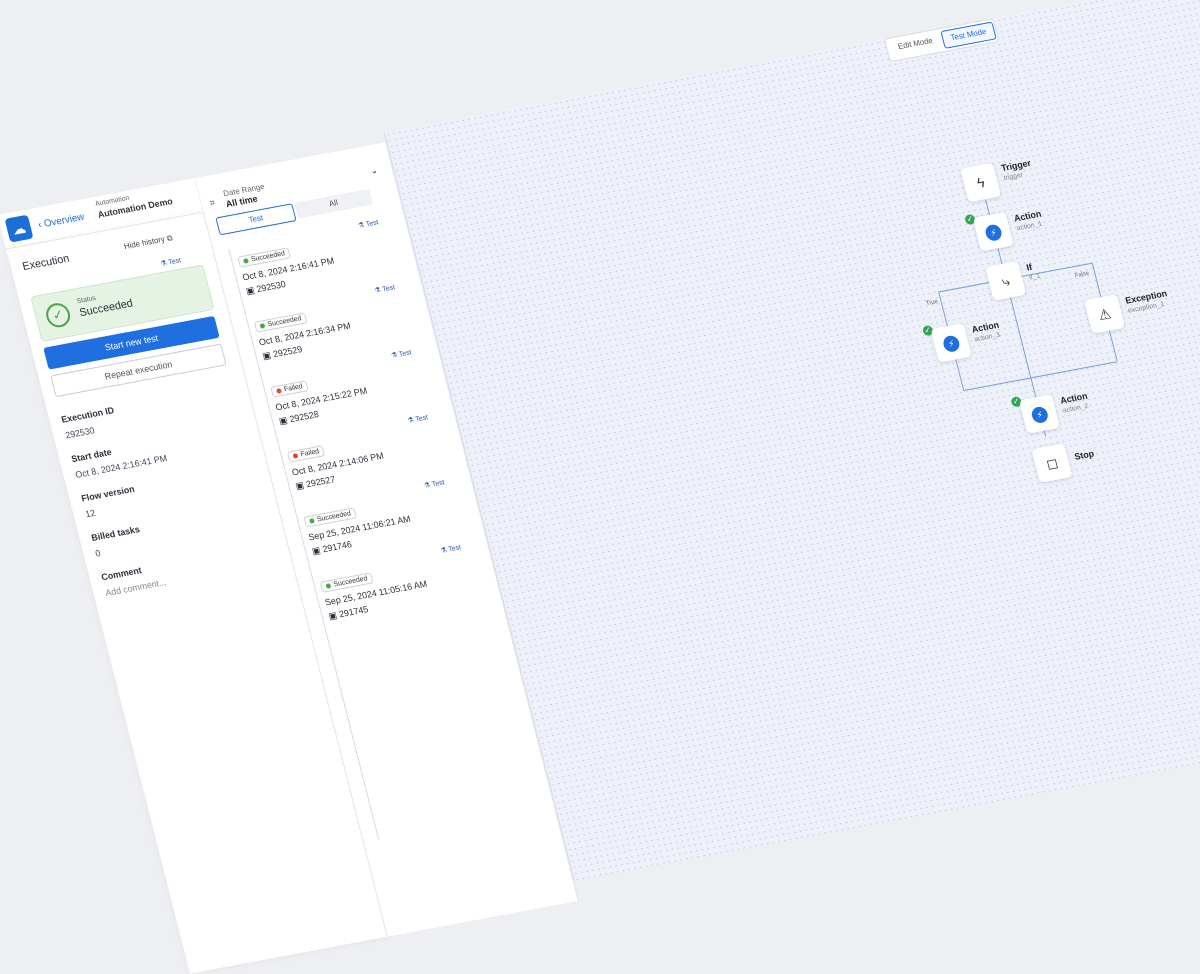  I want to click on branch-icon: ⤷, so click(1006, 281).